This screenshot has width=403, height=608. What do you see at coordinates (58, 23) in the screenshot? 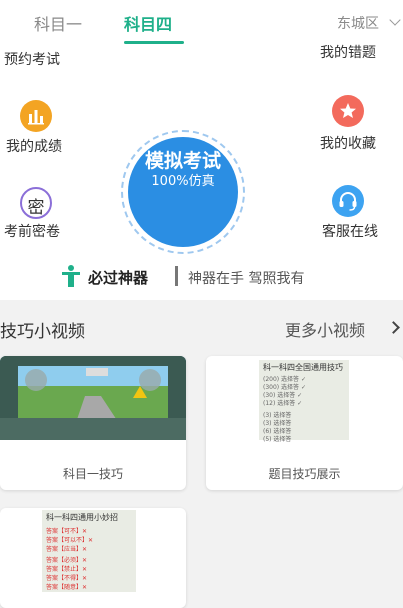
I see `tab-subject-one: 科目一` at bounding box center [58, 23].